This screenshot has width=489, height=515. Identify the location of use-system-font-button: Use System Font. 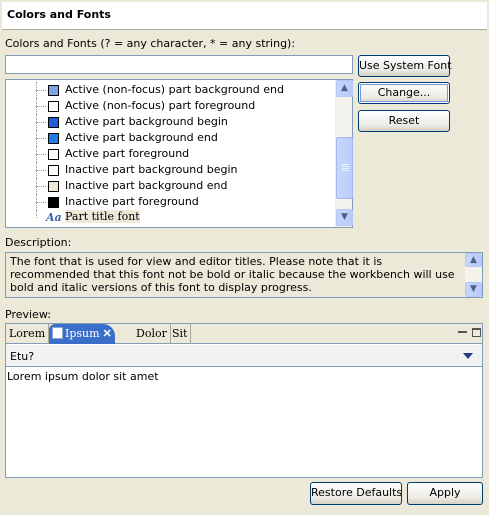
(405, 66).